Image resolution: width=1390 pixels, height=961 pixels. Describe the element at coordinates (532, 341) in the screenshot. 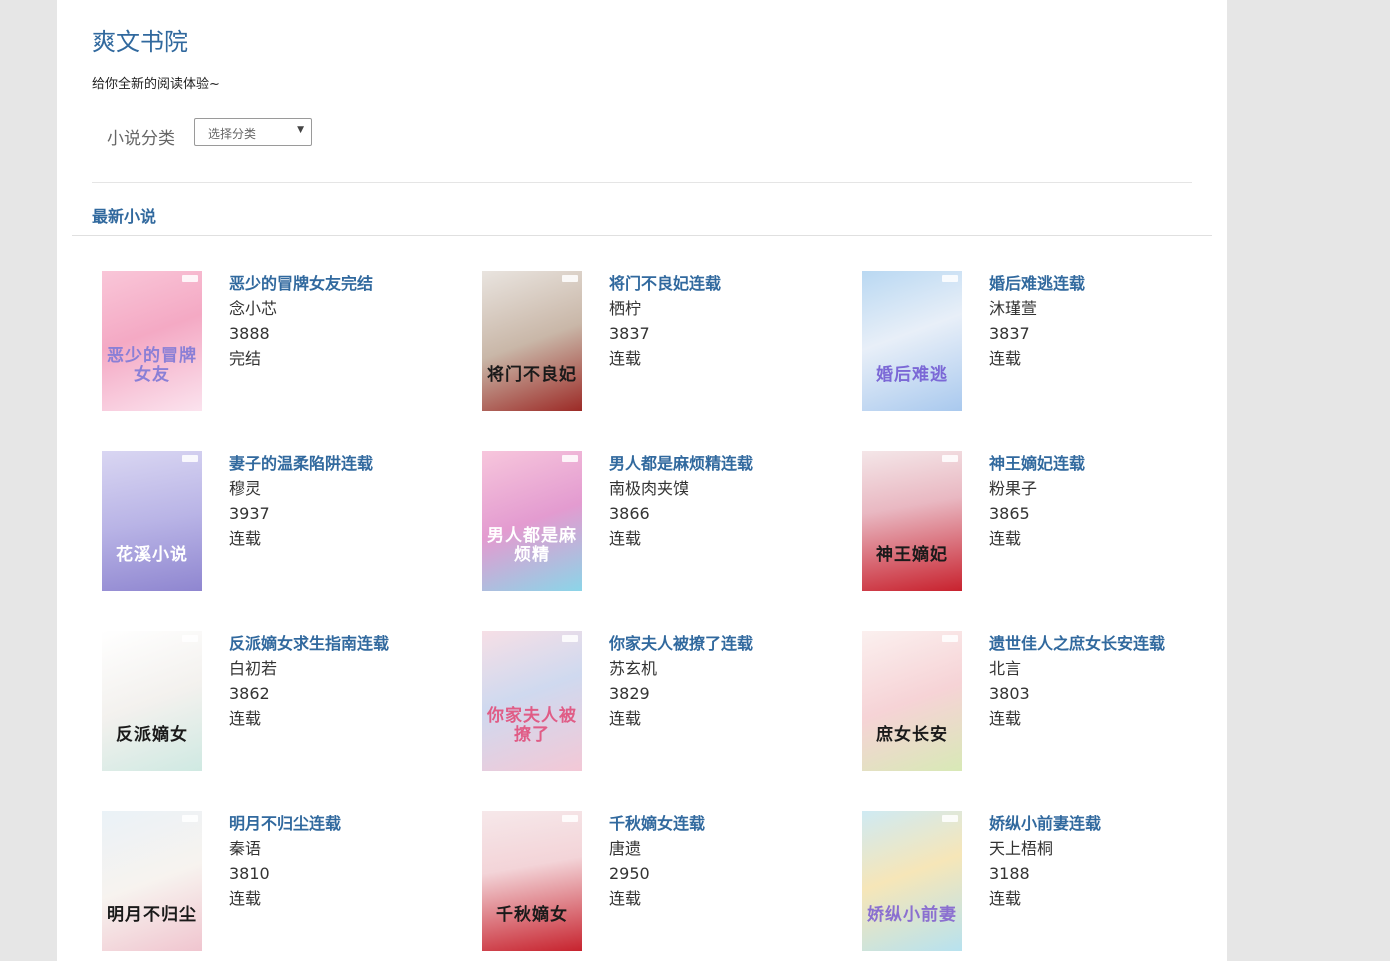

I see `book-cover-image: 将门不良妃` at that location.